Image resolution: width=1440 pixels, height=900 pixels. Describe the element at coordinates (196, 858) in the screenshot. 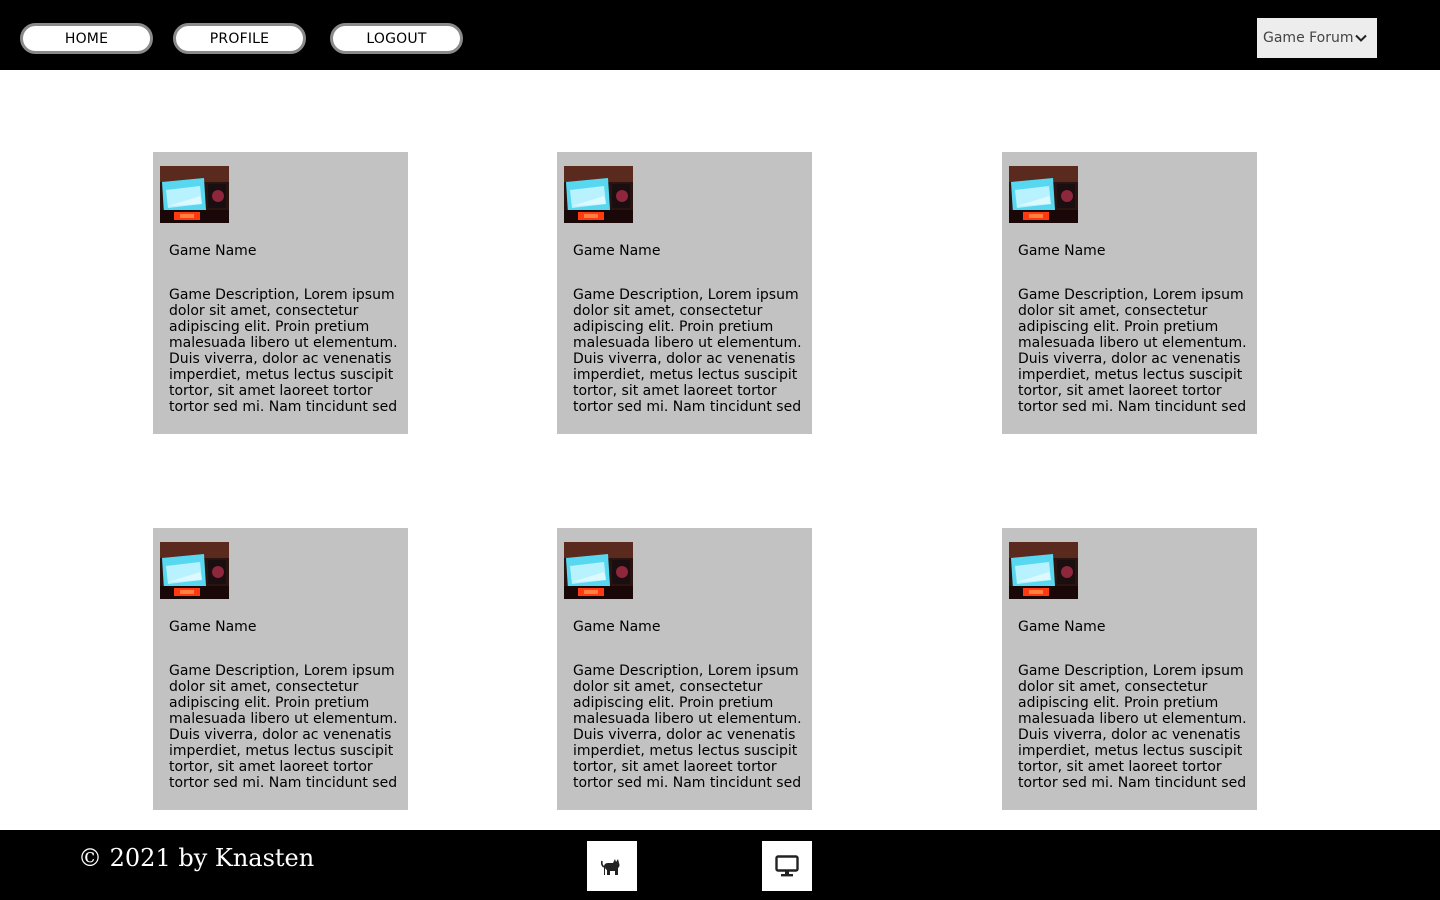

I see `copyright-text: © 2021 by Knasten` at that location.